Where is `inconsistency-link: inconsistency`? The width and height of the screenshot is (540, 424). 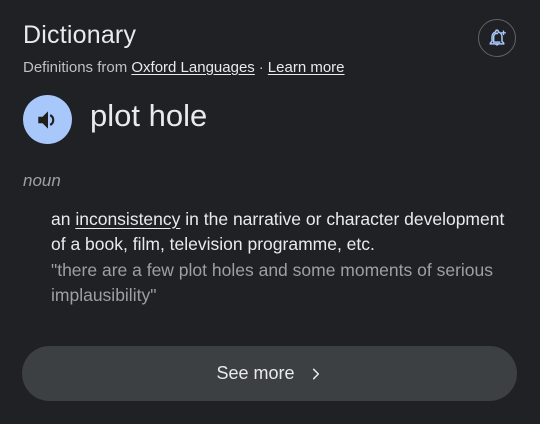 inconsistency-link: inconsistency is located at coordinates (127, 219).